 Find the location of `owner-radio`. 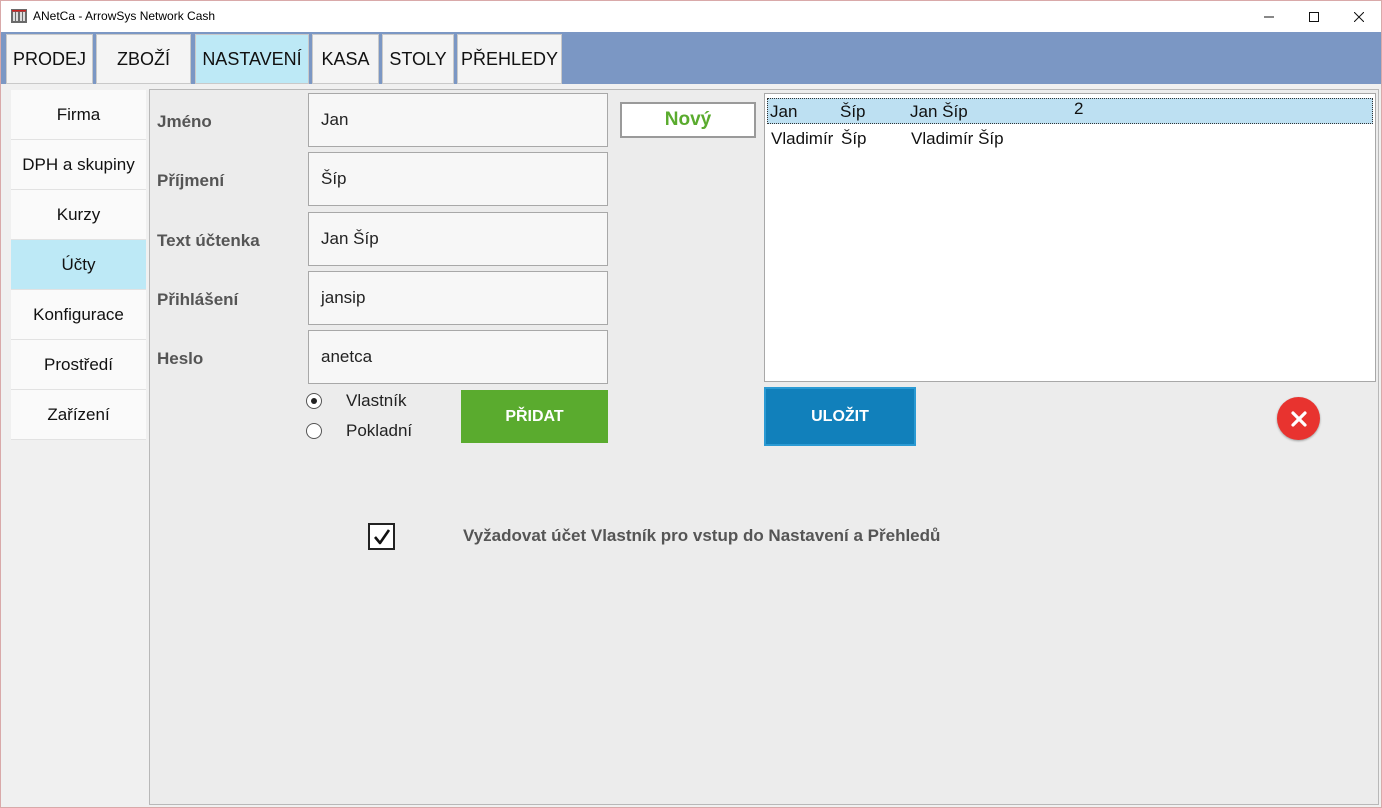

owner-radio is located at coordinates (314, 401).